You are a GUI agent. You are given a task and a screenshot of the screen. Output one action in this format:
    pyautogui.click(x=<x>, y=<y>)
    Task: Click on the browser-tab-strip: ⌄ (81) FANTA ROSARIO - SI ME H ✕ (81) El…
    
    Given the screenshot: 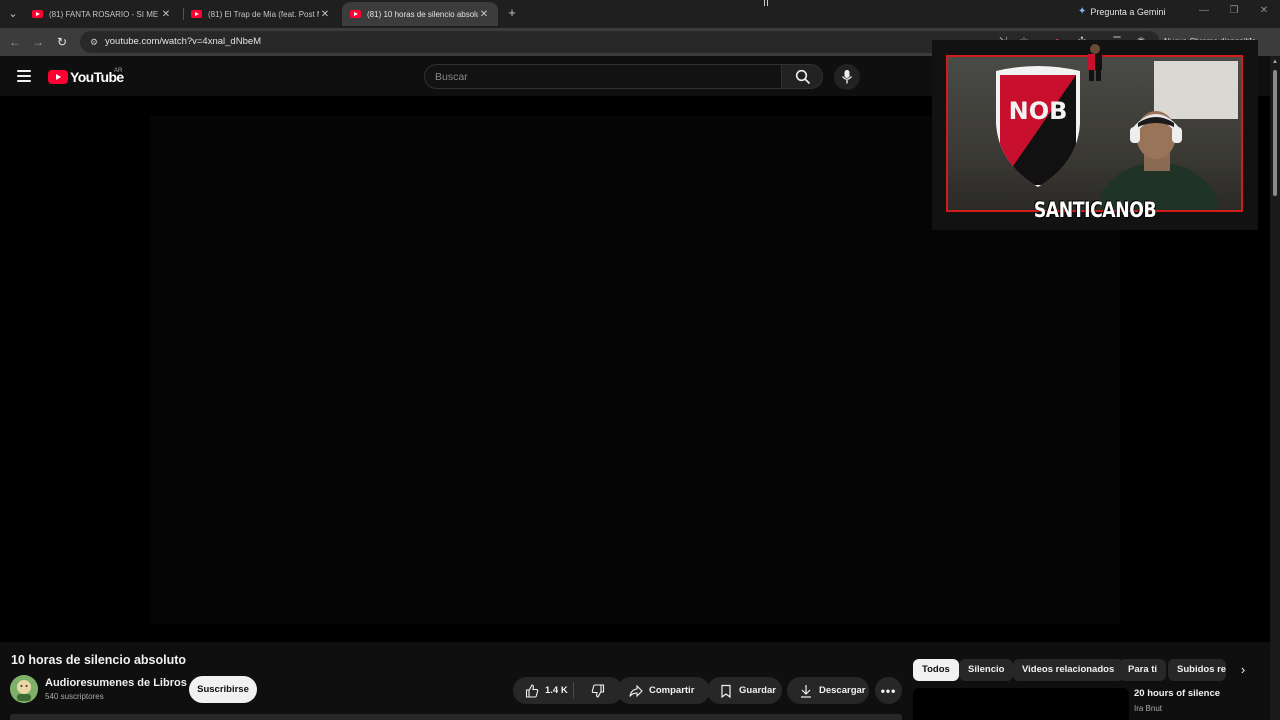 What is the action you would take?
    pyautogui.click(x=640, y=14)
    